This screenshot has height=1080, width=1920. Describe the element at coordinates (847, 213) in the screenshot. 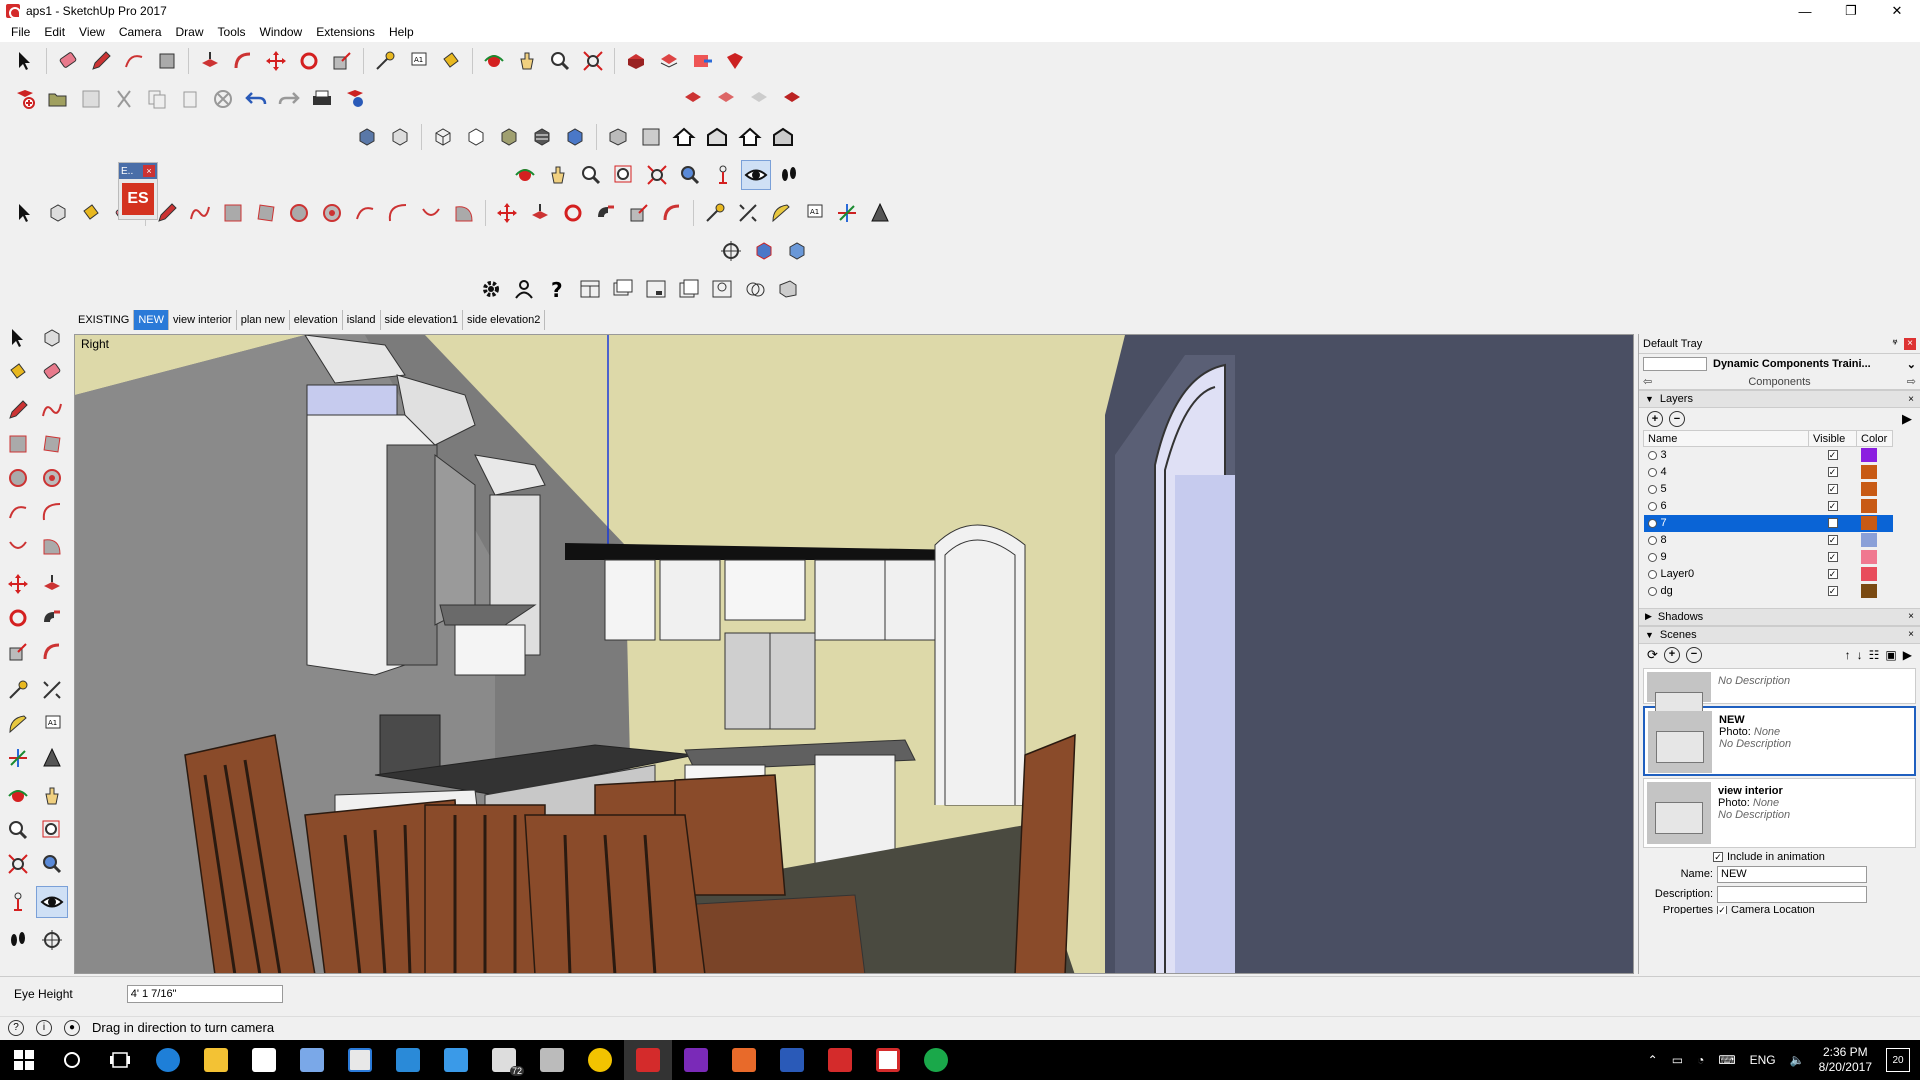

I see `axes-icon` at that location.